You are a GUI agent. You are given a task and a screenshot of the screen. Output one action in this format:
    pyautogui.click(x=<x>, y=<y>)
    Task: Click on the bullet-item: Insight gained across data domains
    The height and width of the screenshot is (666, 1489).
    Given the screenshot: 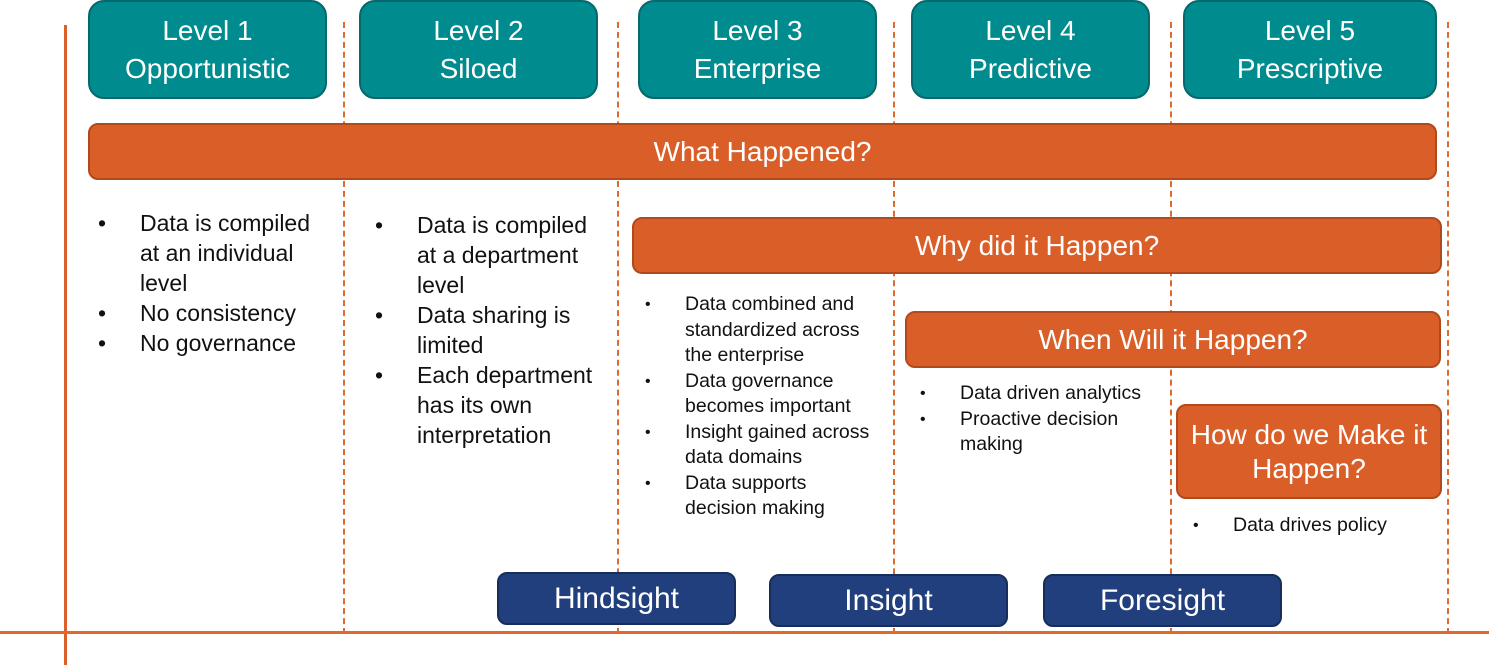 What is the action you would take?
    pyautogui.click(x=755, y=445)
    